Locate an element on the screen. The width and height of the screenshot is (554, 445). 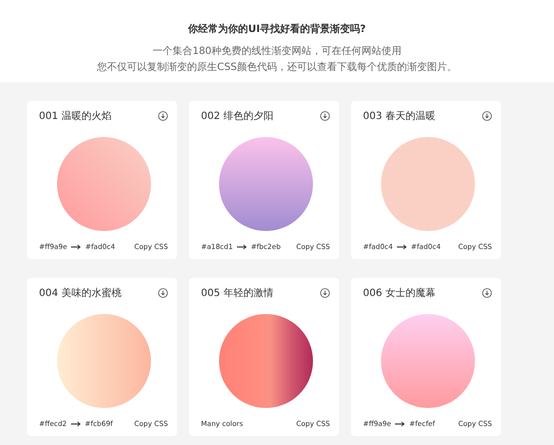
gradient-title: 006 女士的魔幕 is located at coordinates (399, 293).